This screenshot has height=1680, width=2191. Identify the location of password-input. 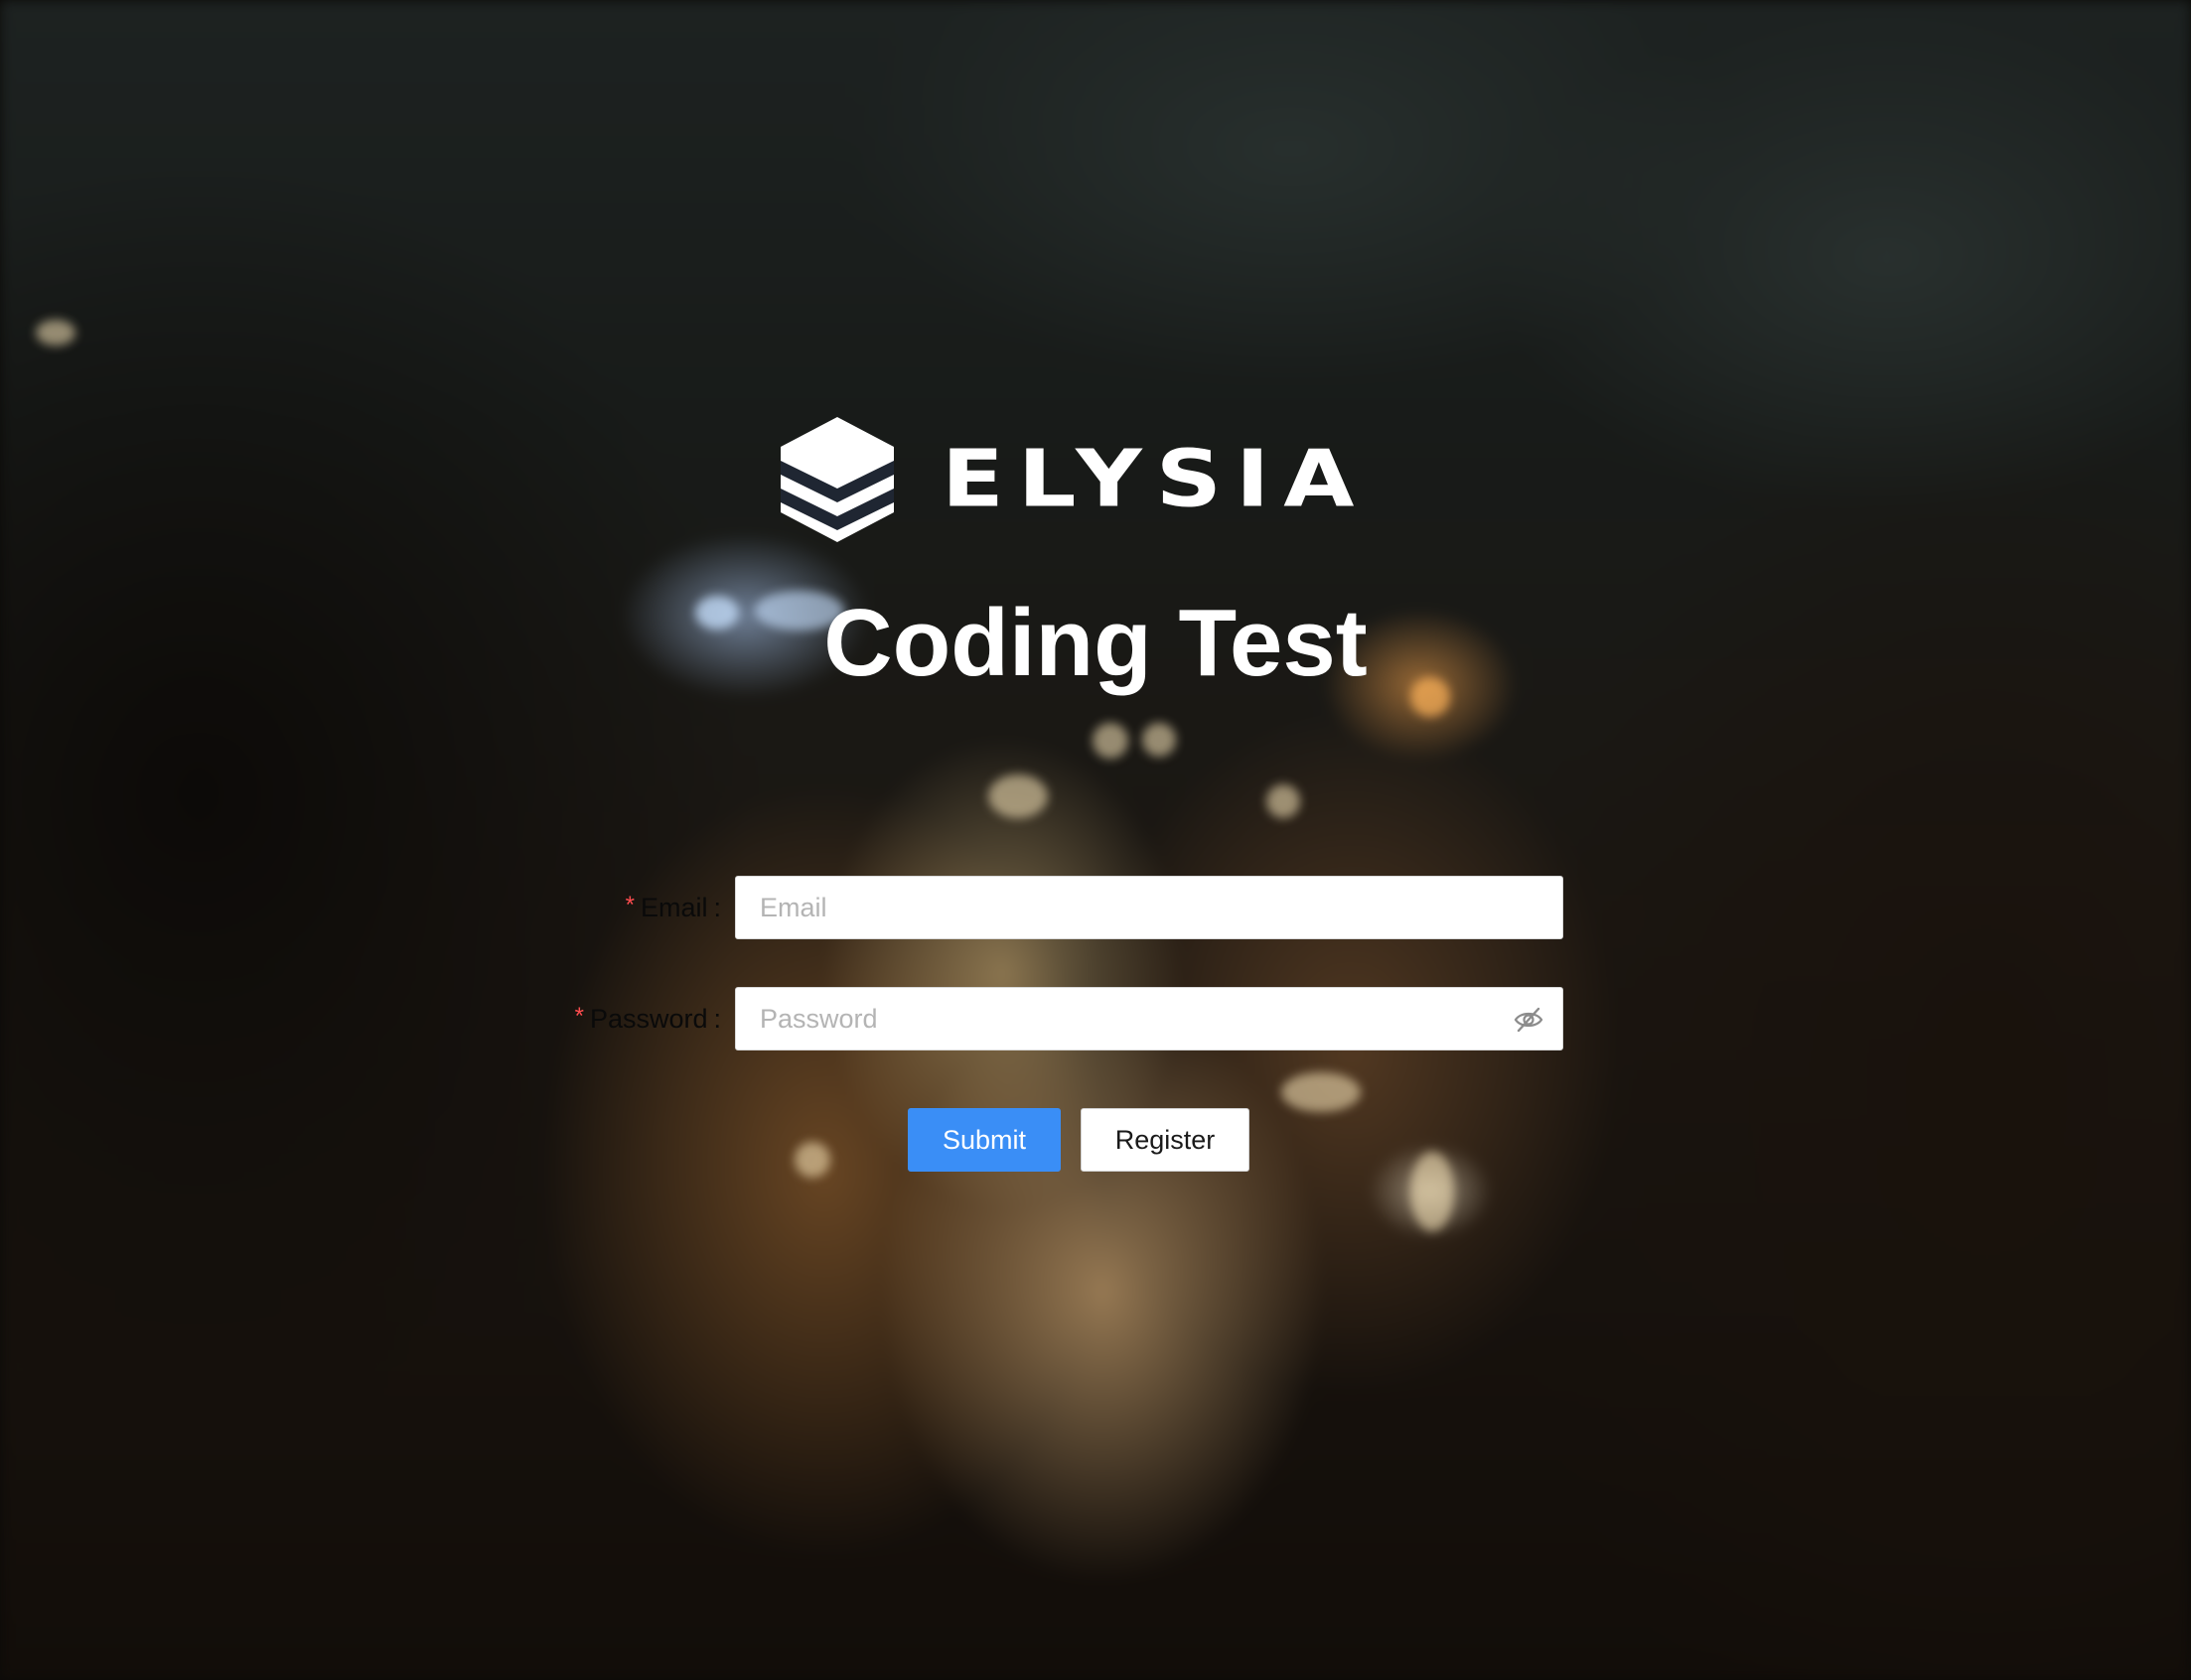
(1149, 1019).